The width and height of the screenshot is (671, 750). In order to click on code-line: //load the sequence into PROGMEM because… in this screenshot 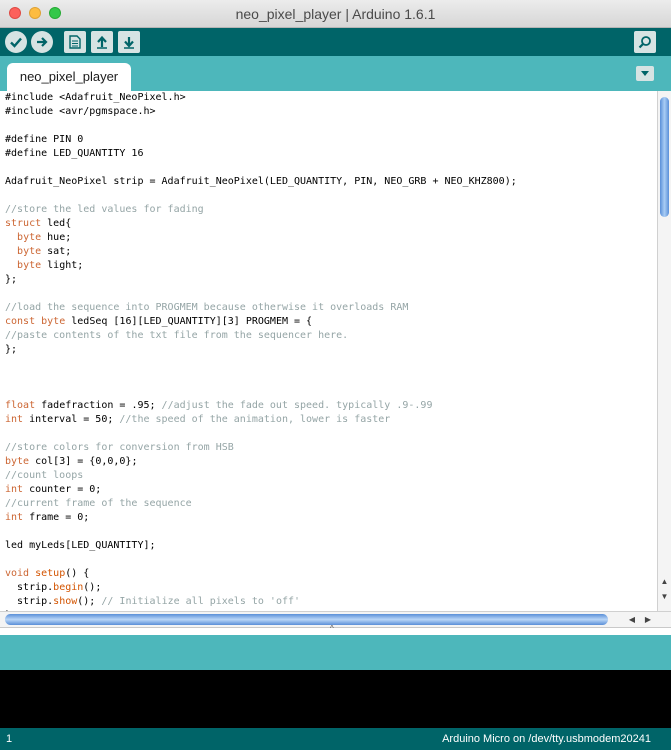, I will do `click(331, 308)`.